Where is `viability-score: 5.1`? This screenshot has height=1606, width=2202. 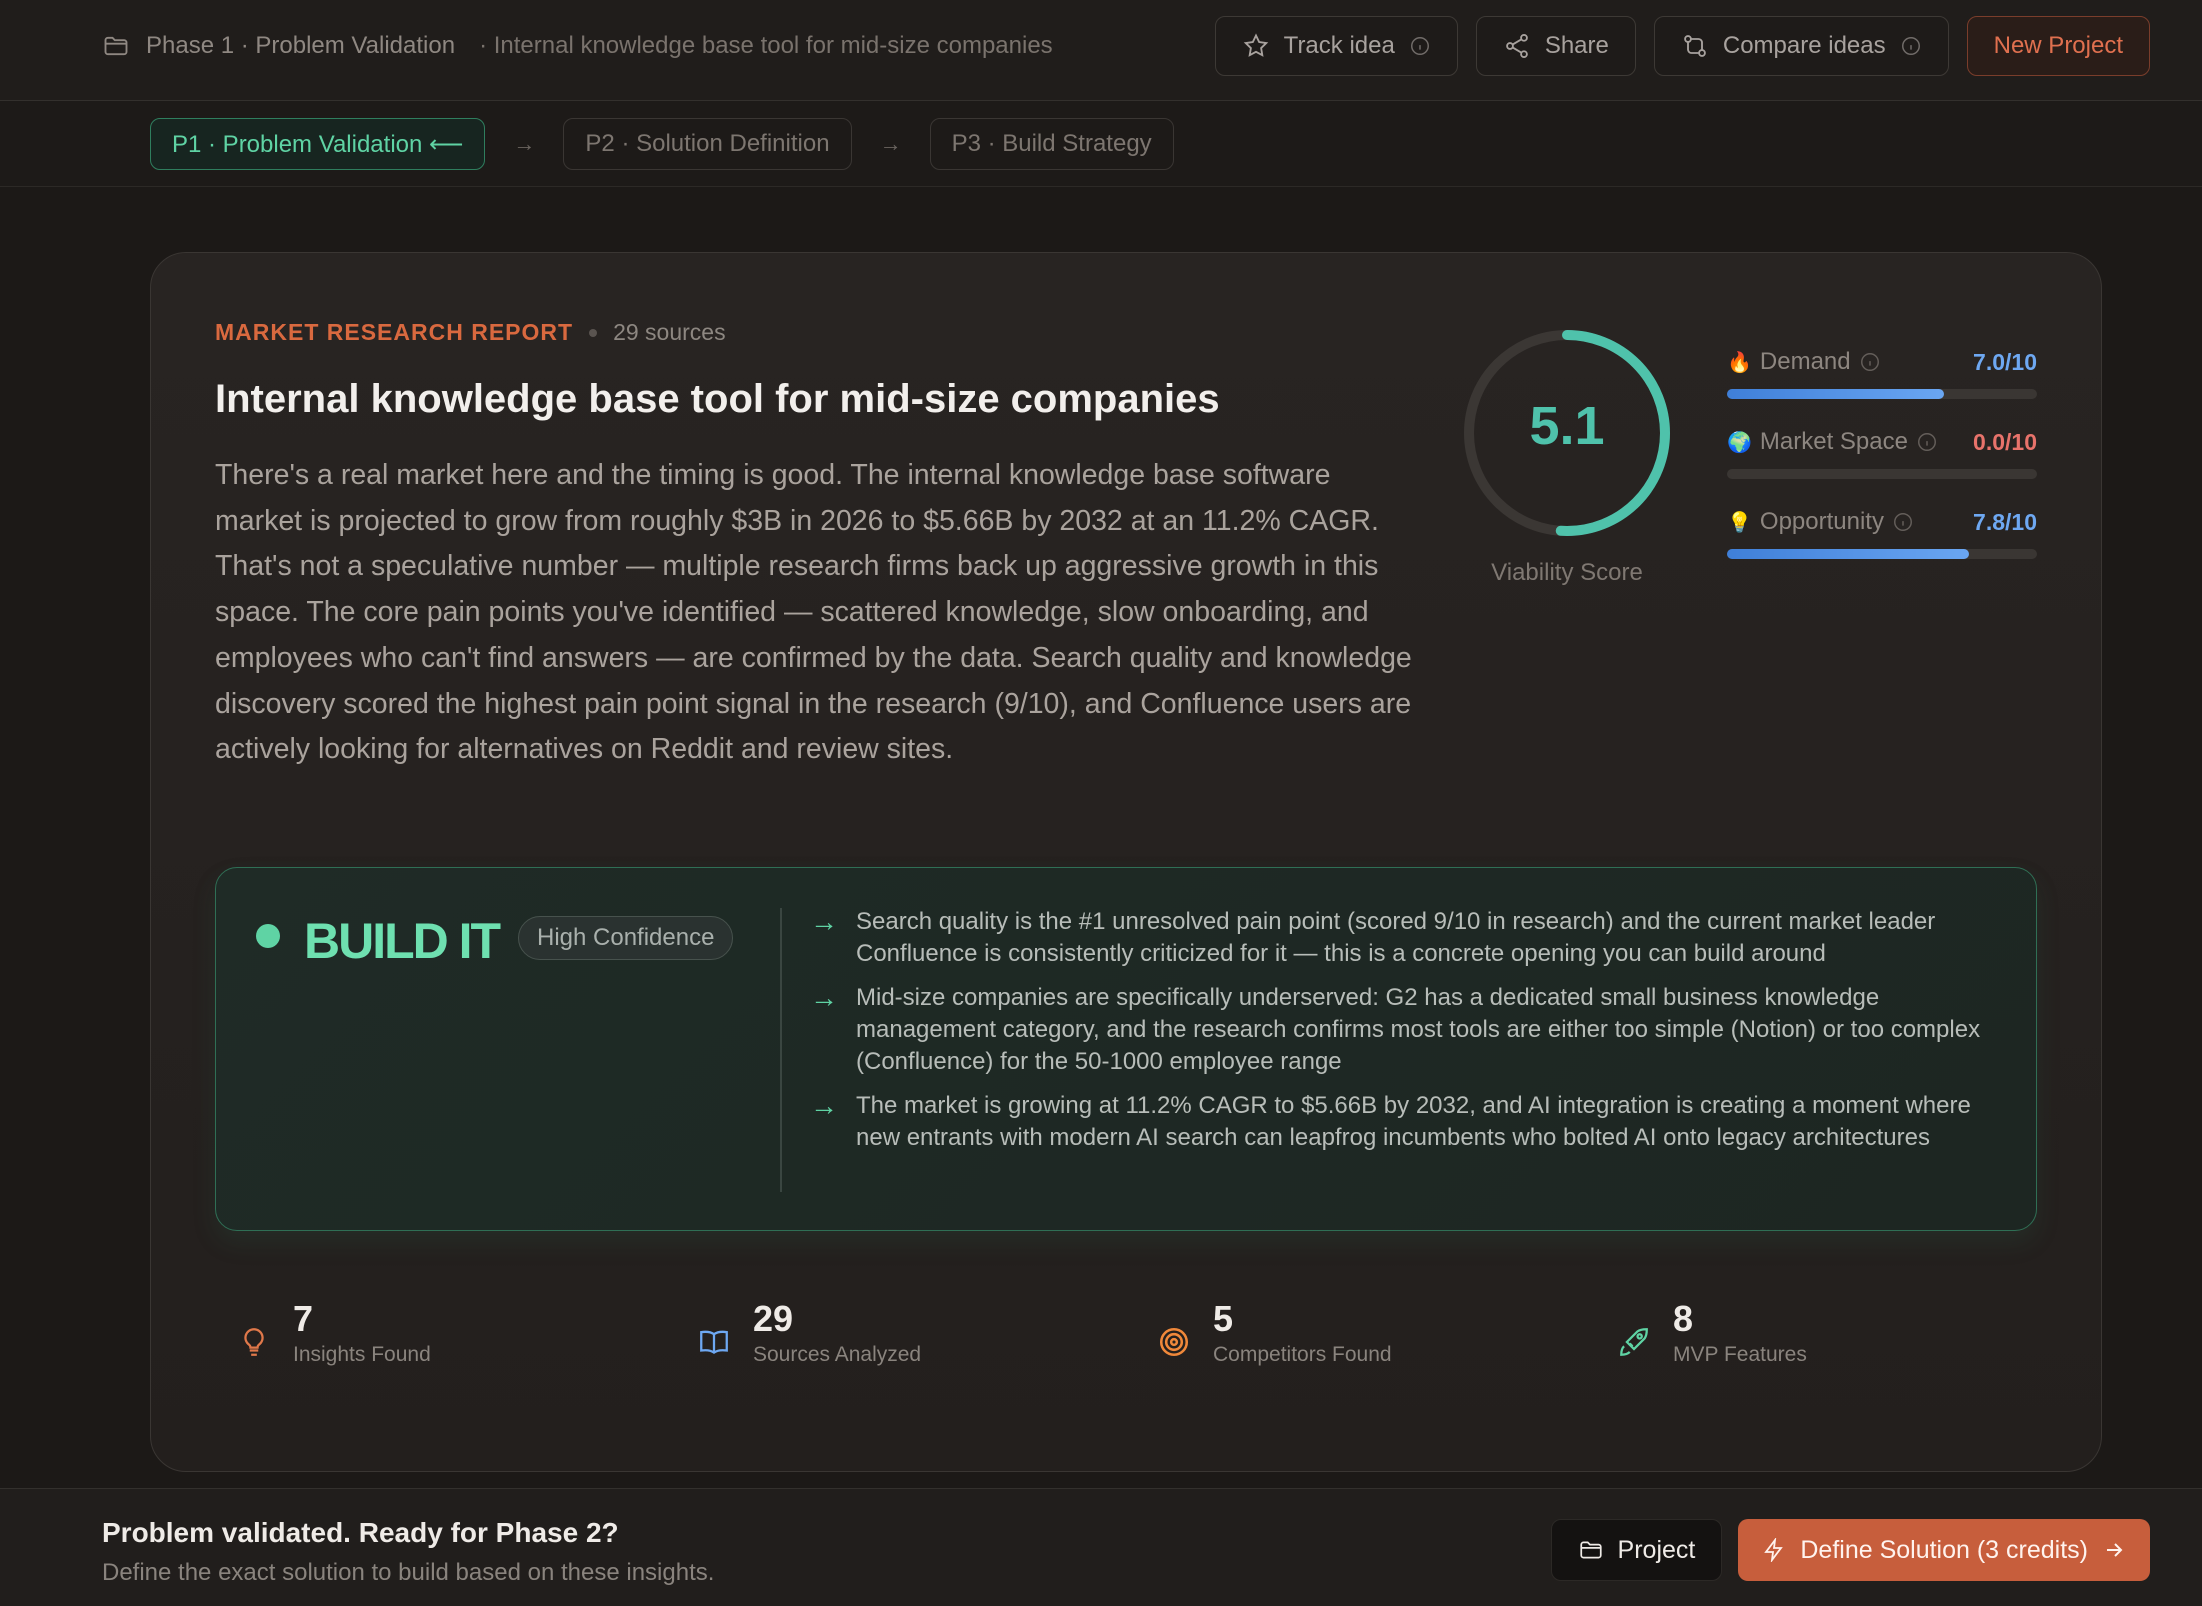
viability-score: 5.1 is located at coordinates (1567, 426).